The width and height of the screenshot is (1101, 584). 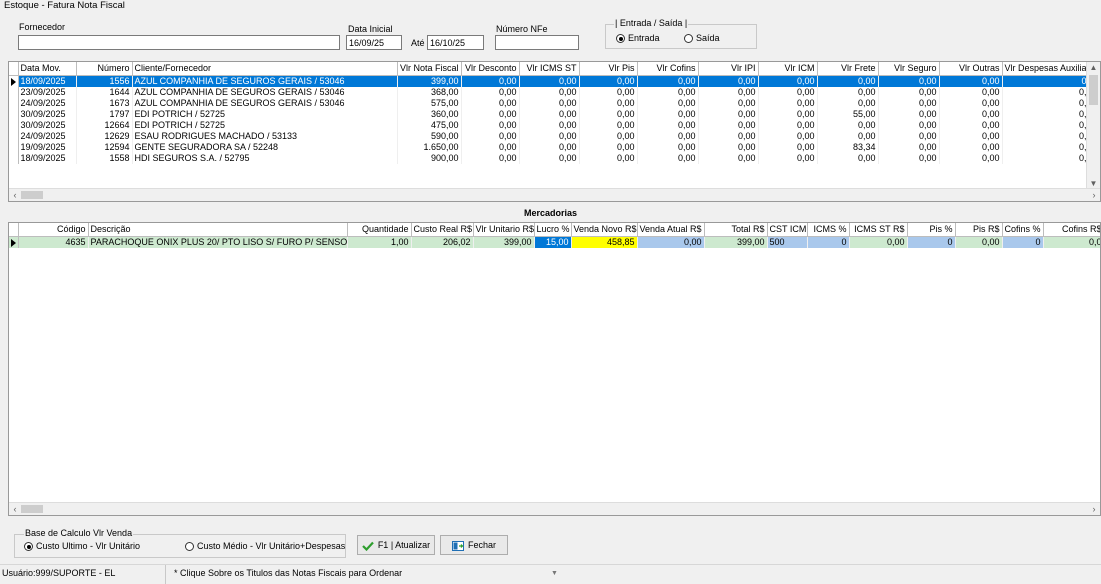 What do you see at coordinates (537, 42) in the screenshot?
I see `numero-nfe-input` at bounding box center [537, 42].